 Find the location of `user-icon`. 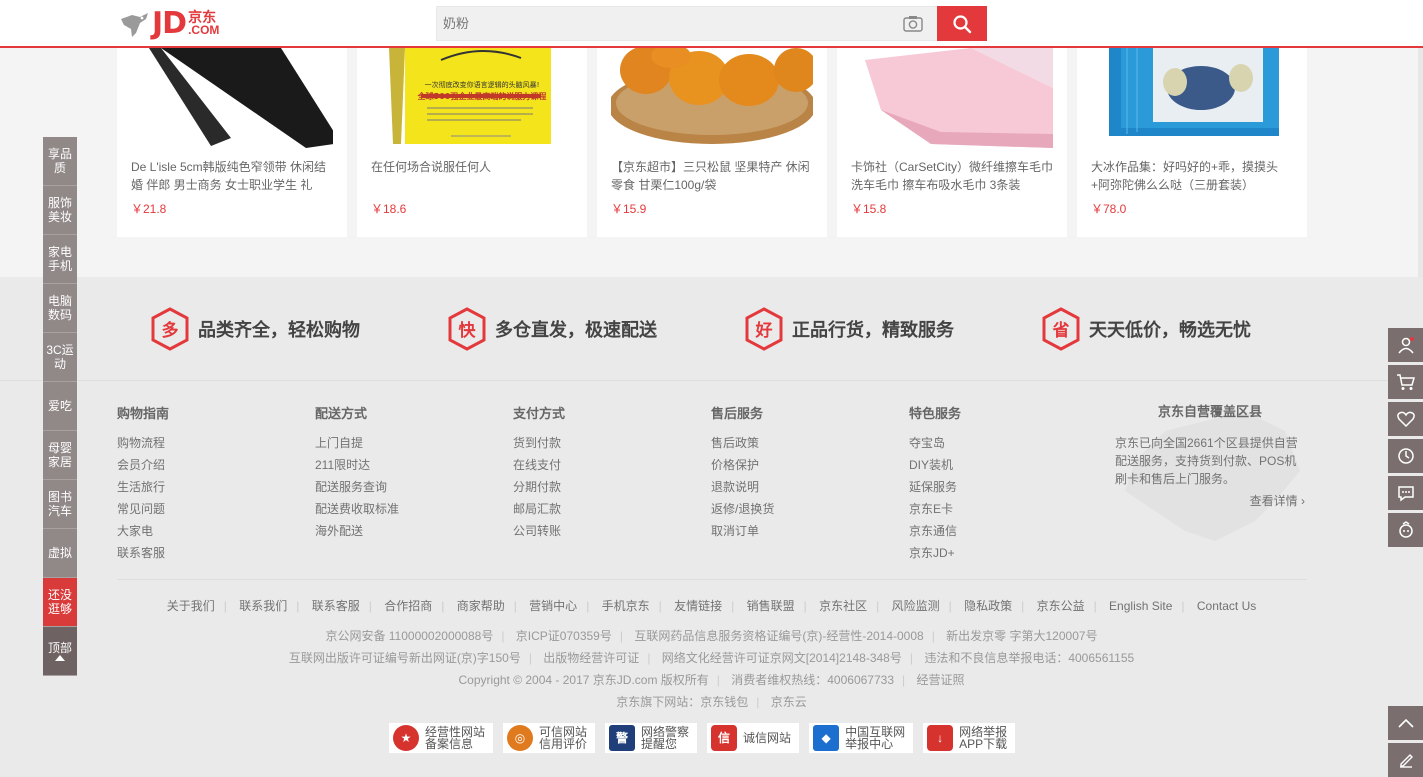

user-icon is located at coordinates (1405, 345).